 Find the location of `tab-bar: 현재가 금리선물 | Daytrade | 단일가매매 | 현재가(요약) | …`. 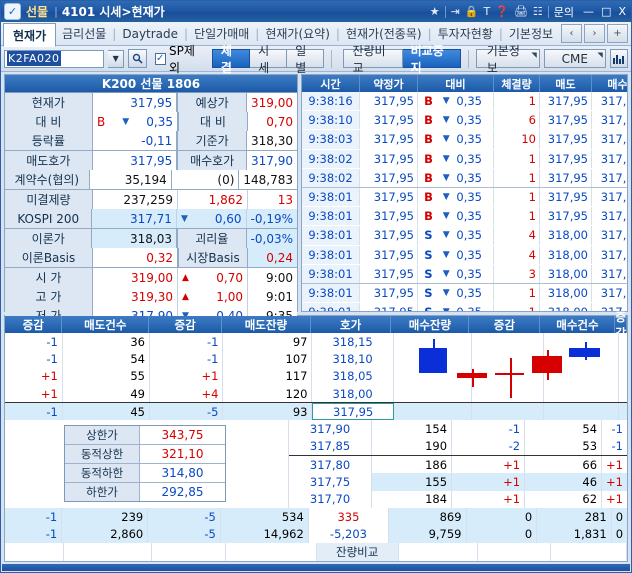

tab-bar: 현재가 금리선물 | Daytrade | 단일가매매 | 현재가(요약) | … is located at coordinates (316, 34).